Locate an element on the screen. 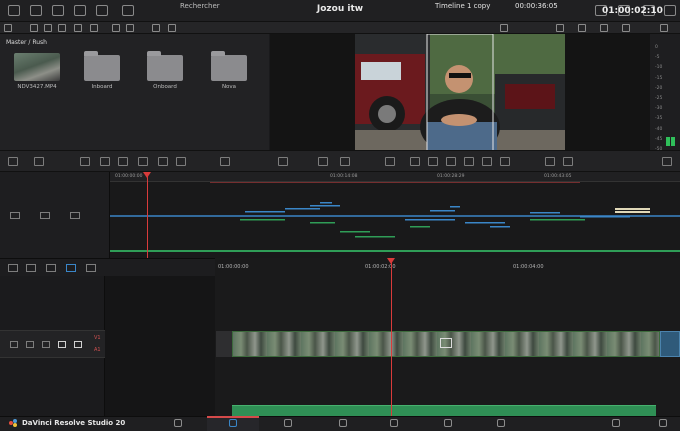  snapping-icon is located at coordinates (31, 268).